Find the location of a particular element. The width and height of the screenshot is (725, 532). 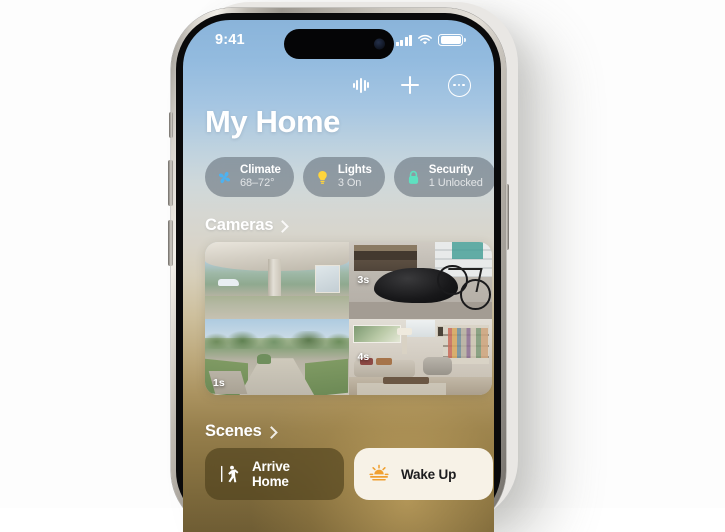

garage-shelving is located at coordinates (386, 258).